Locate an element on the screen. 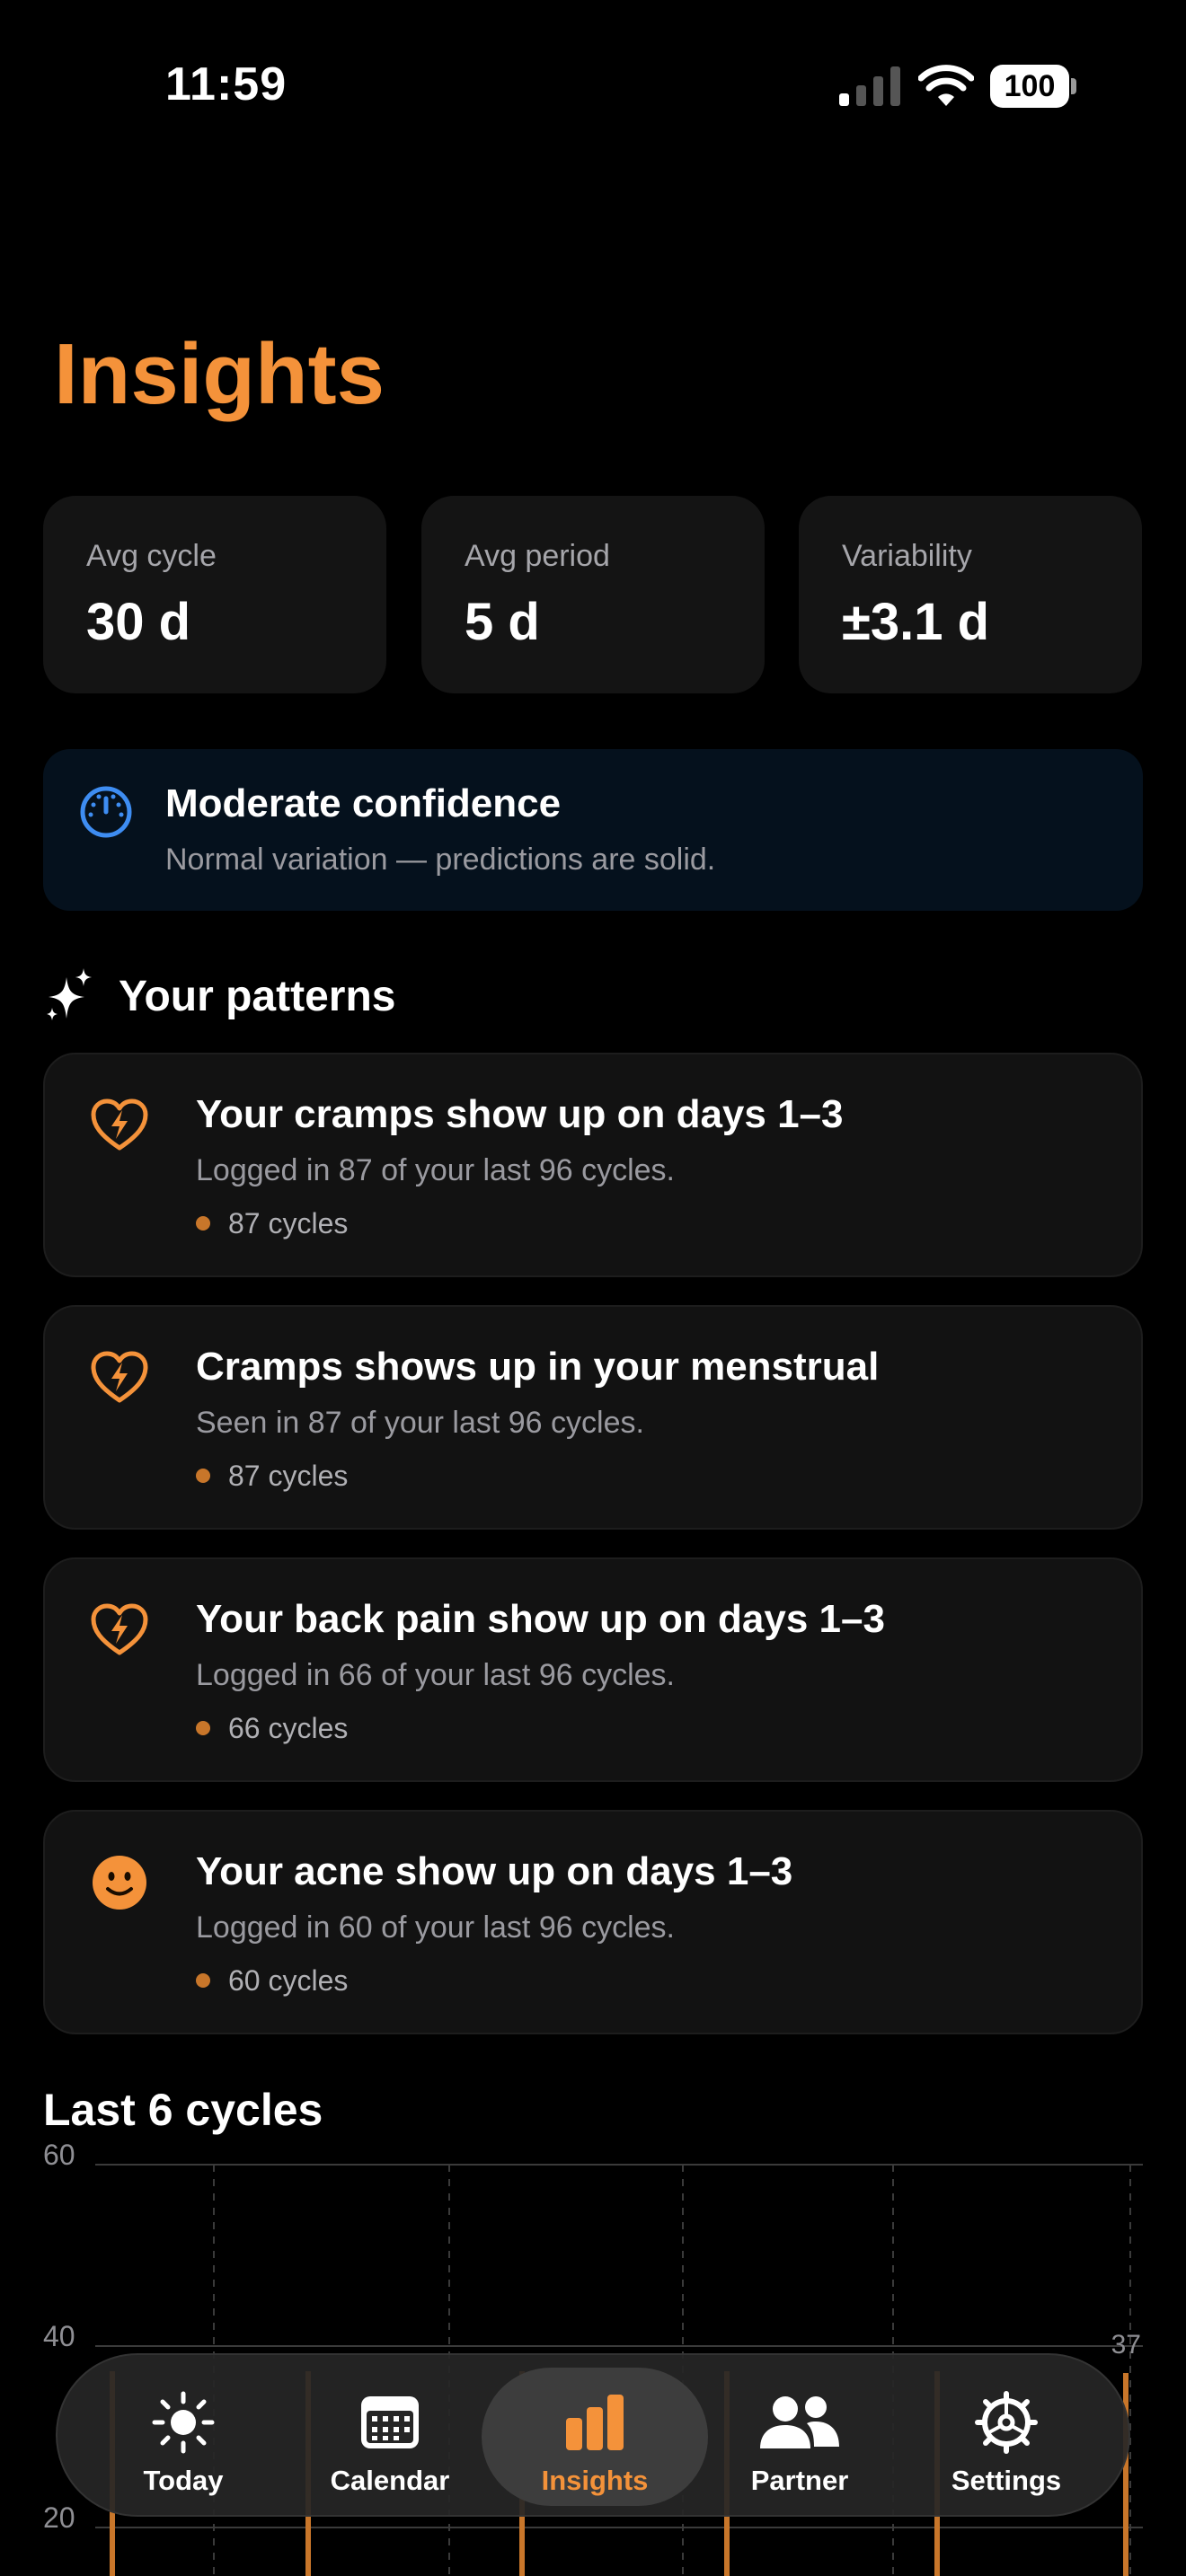  status-bar: 11:59 100 is located at coordinates (593, 85).